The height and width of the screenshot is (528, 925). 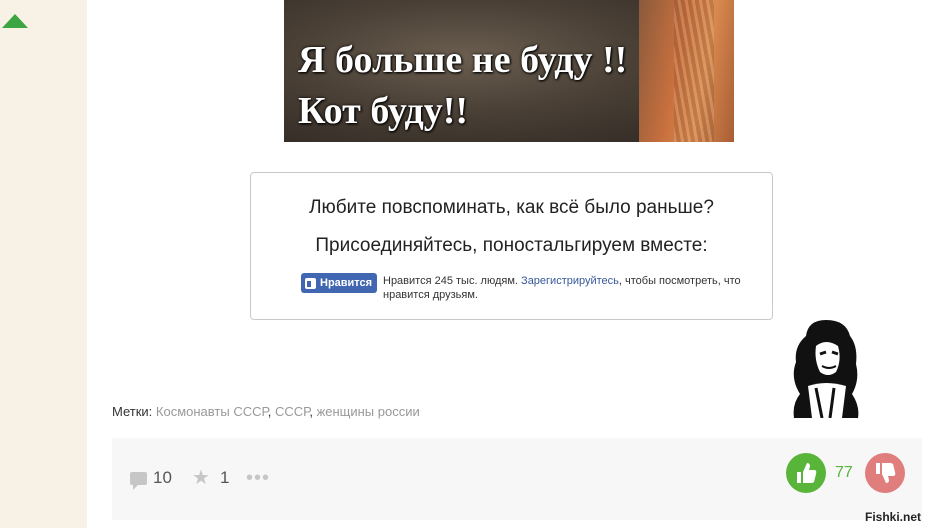 I want to click on meme-caption-line1: Я больше не буду !!, so click(x=463, y=60).